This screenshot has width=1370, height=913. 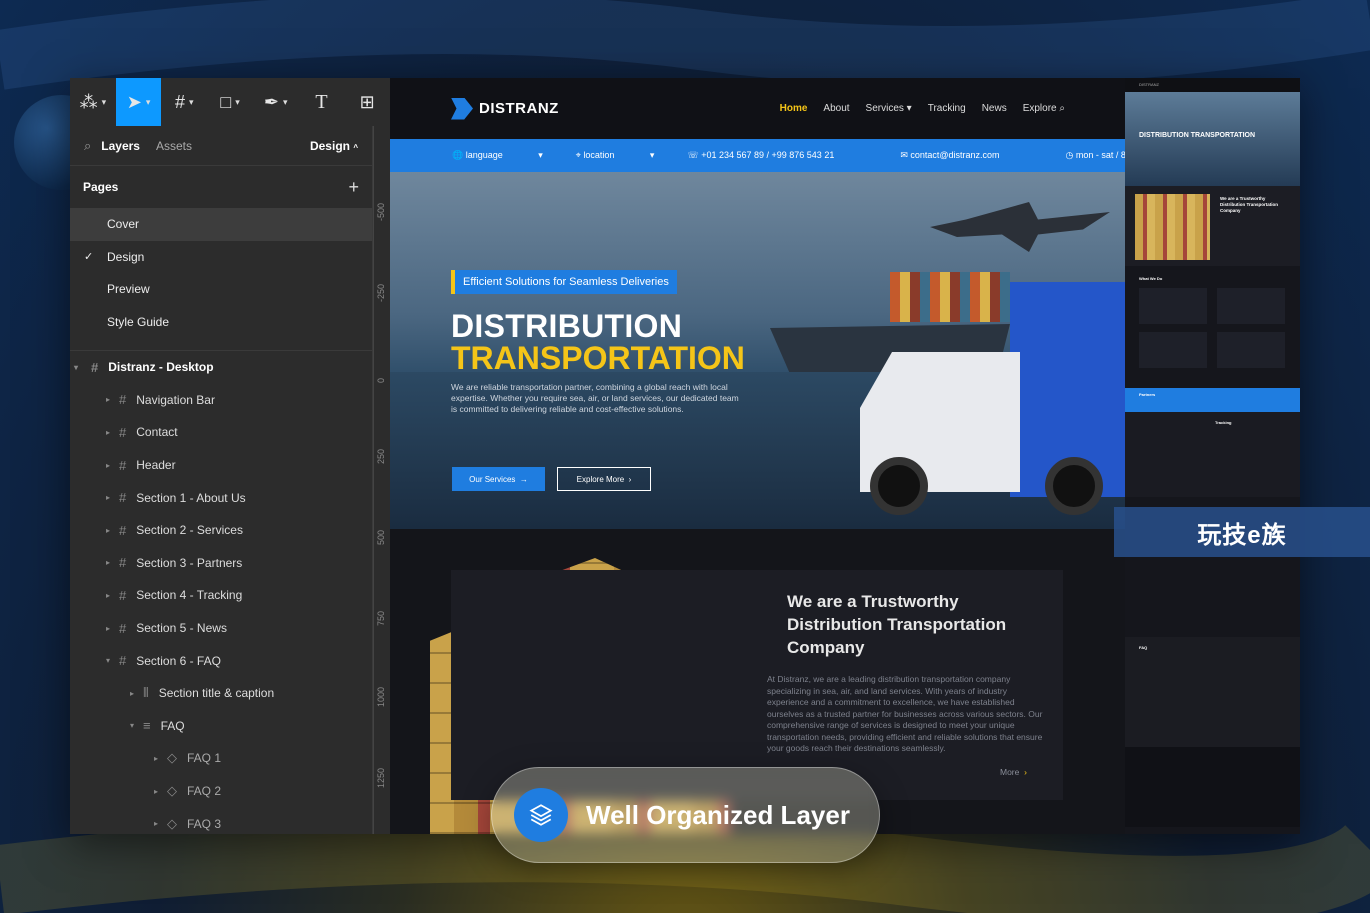 What do you see at coordinates (138, 102) in the screenshot?
I see `move-tool-button: ➤ ▾` at bounding box center [138, 102].